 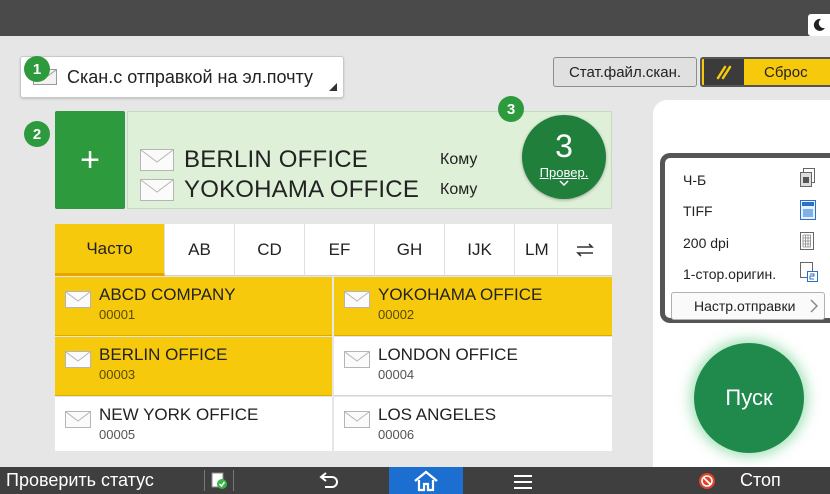 What do you see at coordinates (270, 250) in the screenshot?
I see `tab-cd: CD` at bounding box center [270, 250].